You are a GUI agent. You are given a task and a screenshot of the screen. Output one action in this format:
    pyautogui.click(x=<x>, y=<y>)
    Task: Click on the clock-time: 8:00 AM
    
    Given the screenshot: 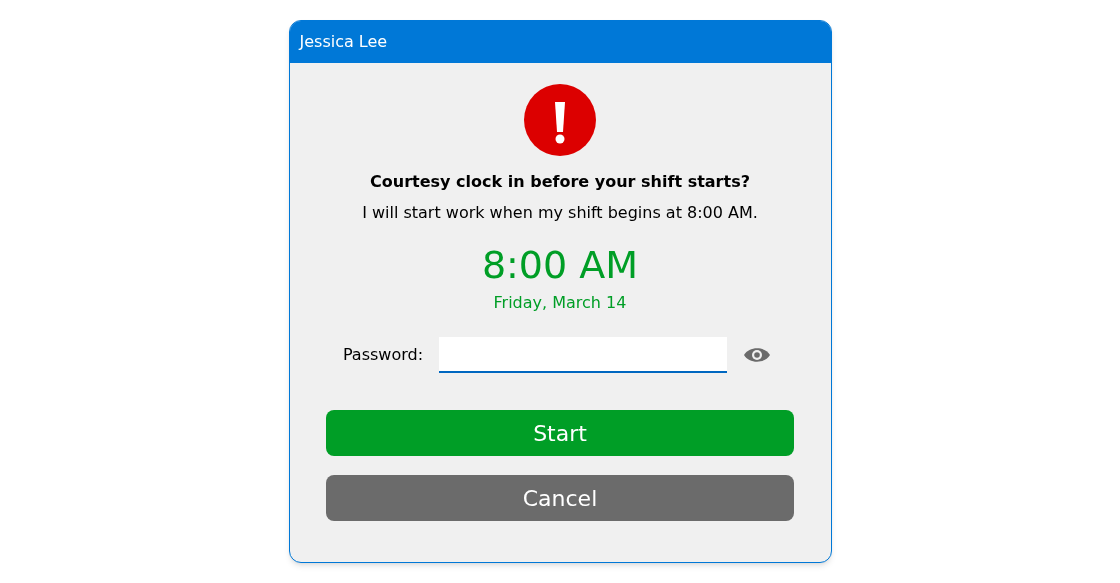 What is the action you would take?
    pyautogui.click(x=560, y=265)
    